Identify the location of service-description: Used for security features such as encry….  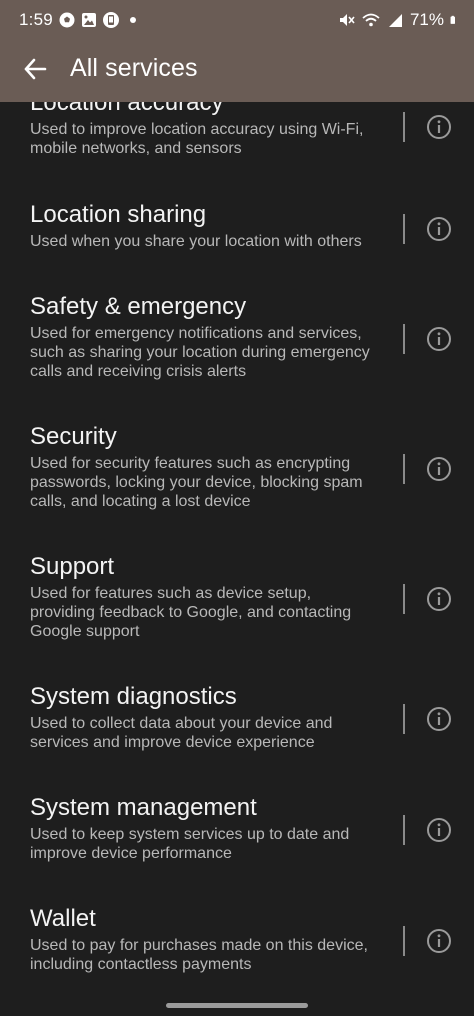
(196, 482).